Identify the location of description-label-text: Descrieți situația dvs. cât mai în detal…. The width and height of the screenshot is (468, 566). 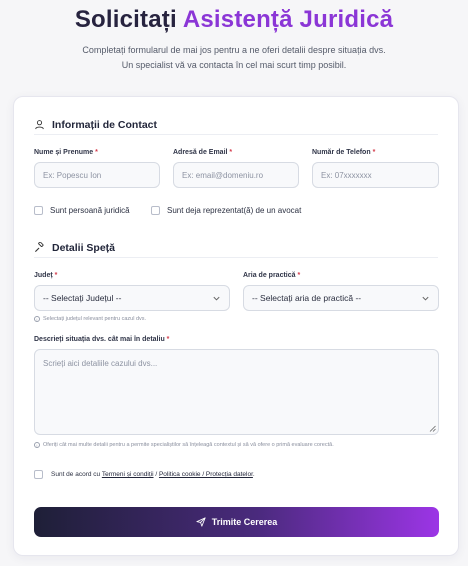
(99, 339).